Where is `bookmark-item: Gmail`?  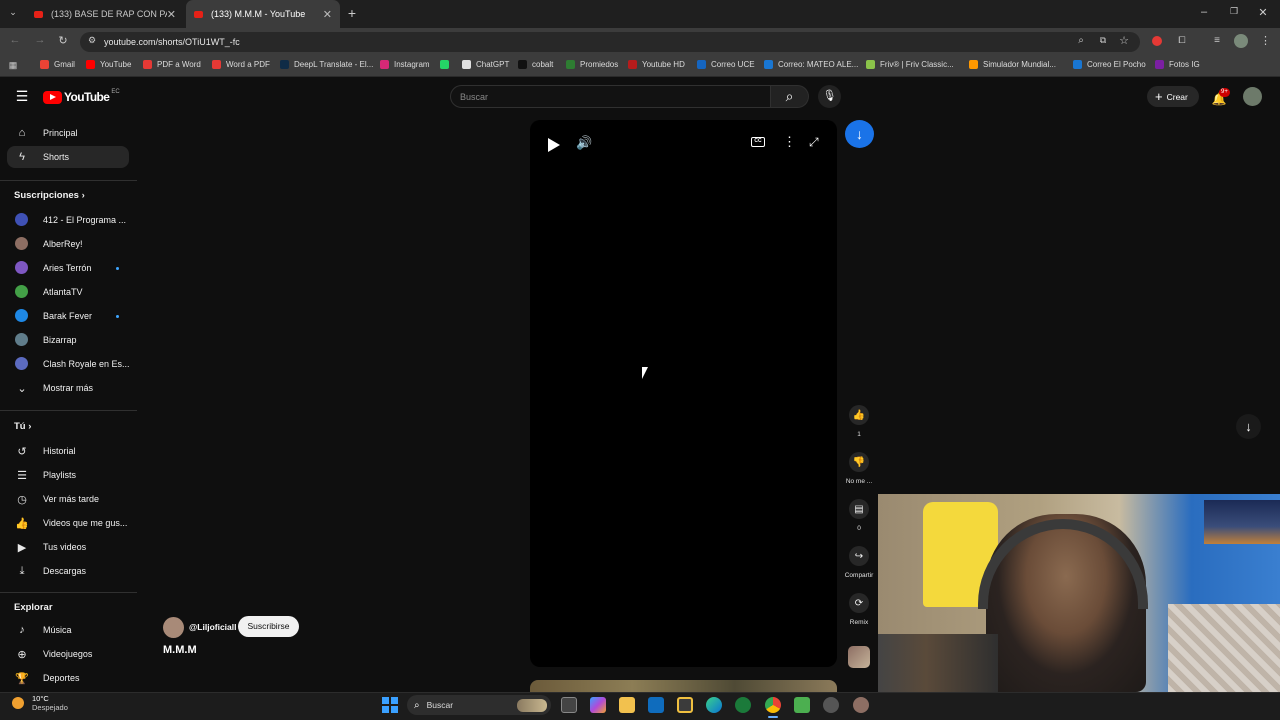 bookmark-item: Gmail is located at coordinates (57, 64).